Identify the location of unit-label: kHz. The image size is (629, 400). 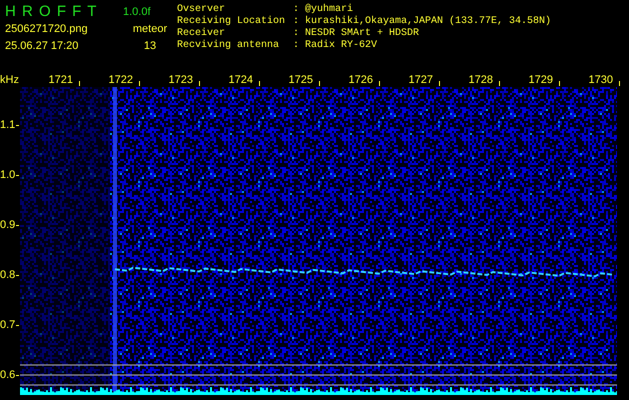
(10, 80).